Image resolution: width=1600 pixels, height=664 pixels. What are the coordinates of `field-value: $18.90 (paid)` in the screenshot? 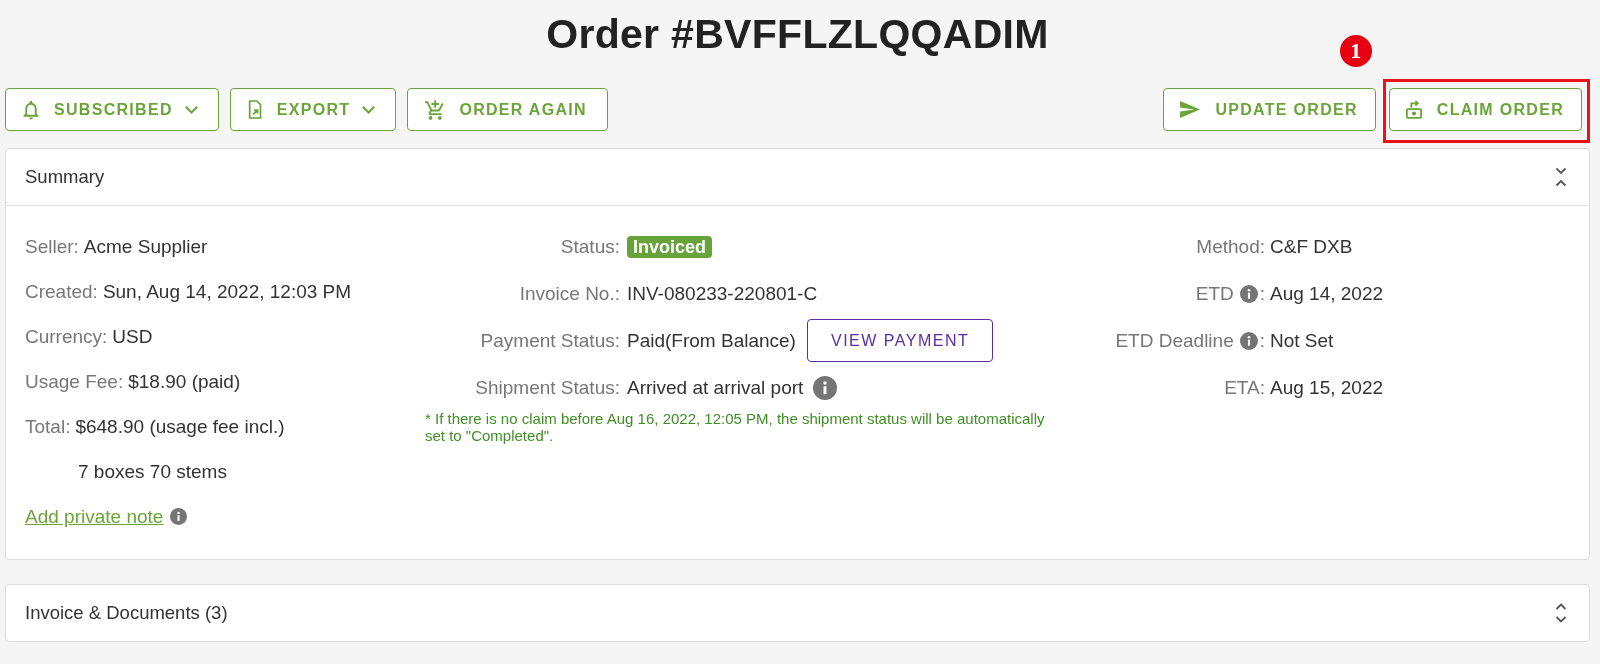 It's located at (184, 381).